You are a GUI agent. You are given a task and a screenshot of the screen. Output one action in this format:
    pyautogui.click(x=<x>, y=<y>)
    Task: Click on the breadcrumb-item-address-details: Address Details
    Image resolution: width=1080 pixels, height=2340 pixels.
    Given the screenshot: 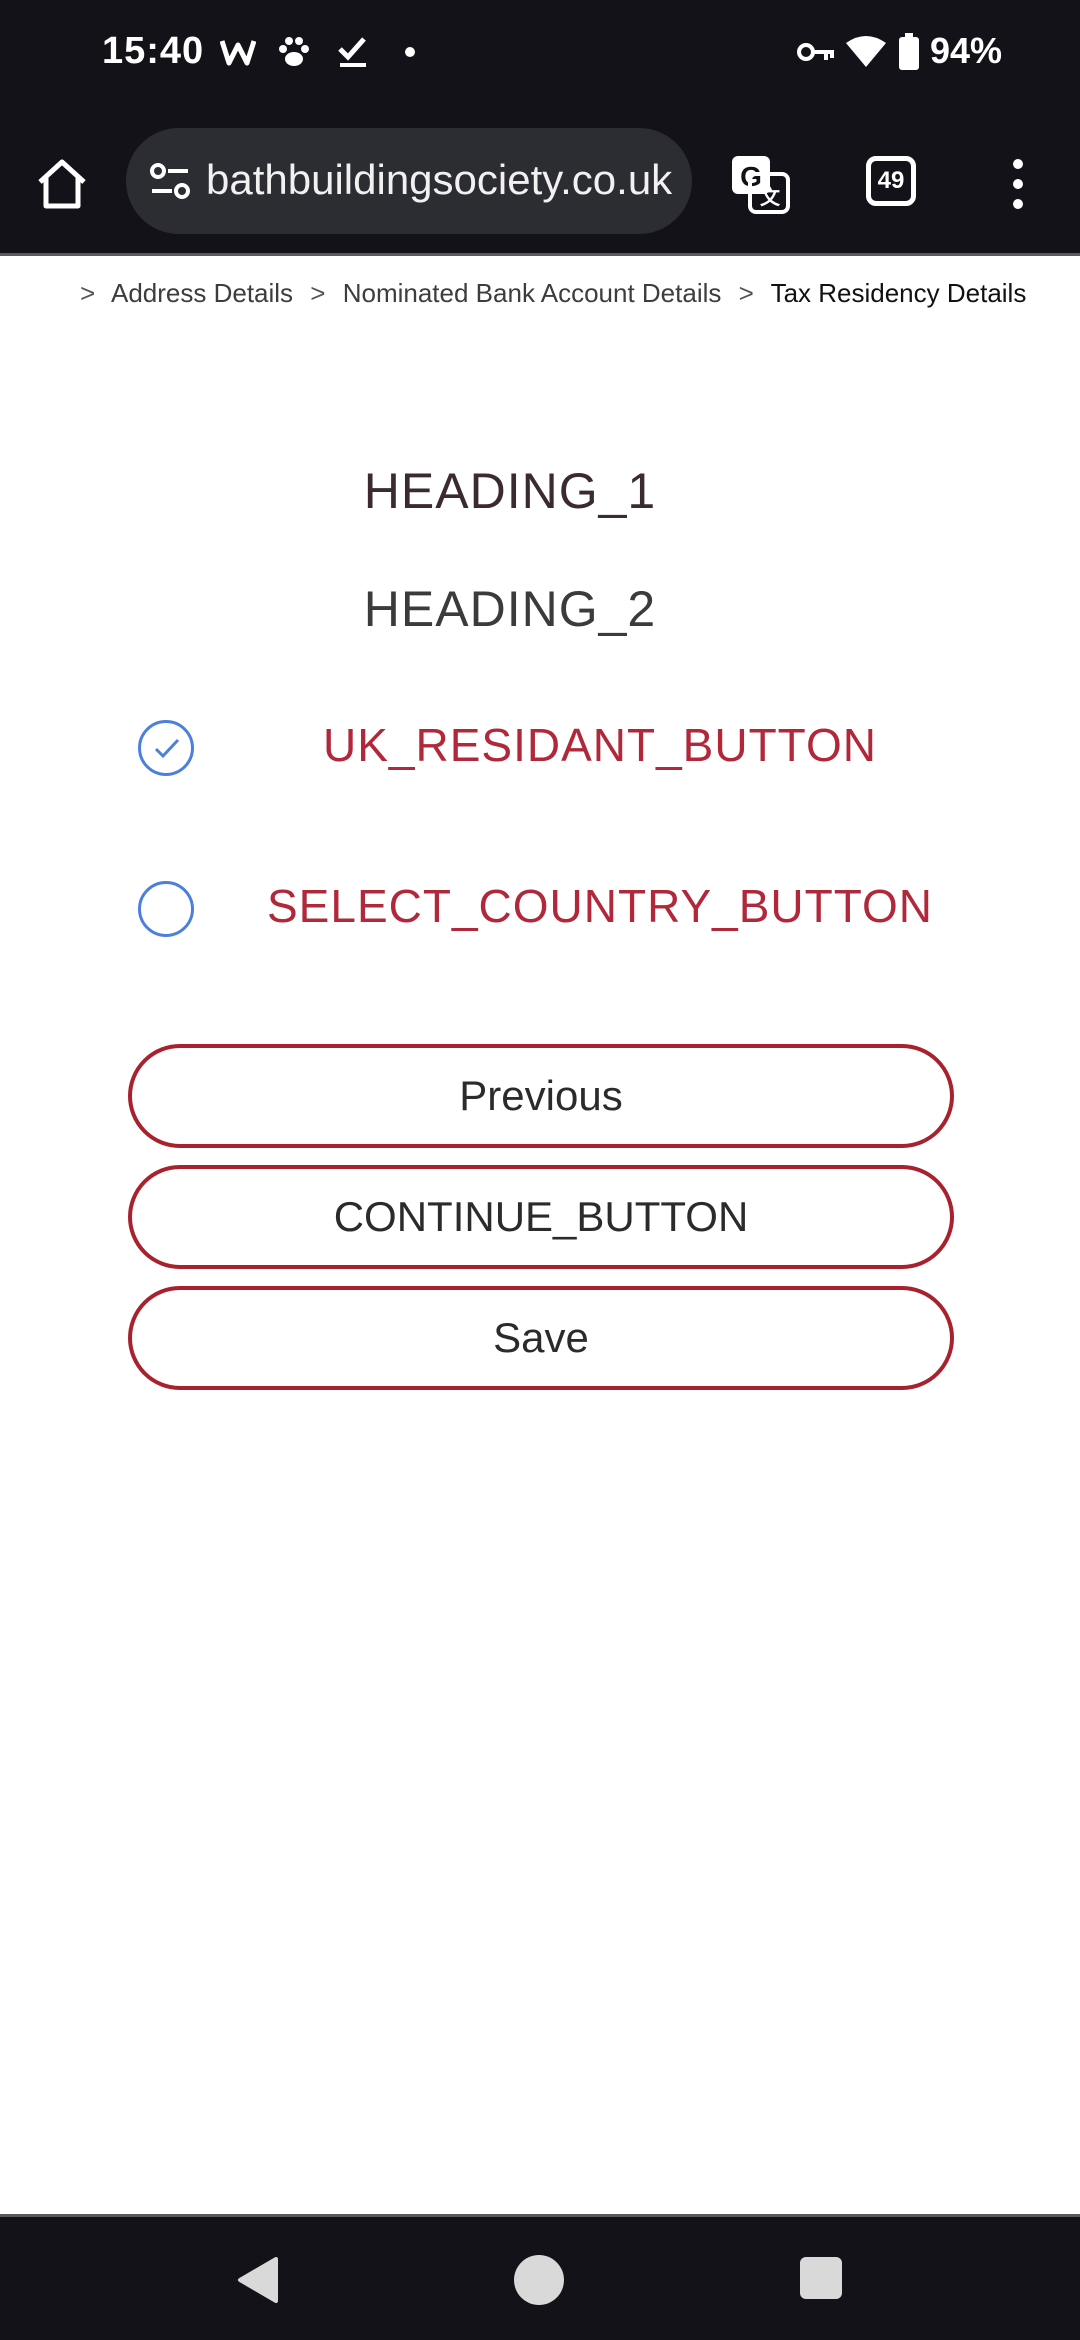 What is the action you would take?
    pyautogui.click(x=202, y=293)
    